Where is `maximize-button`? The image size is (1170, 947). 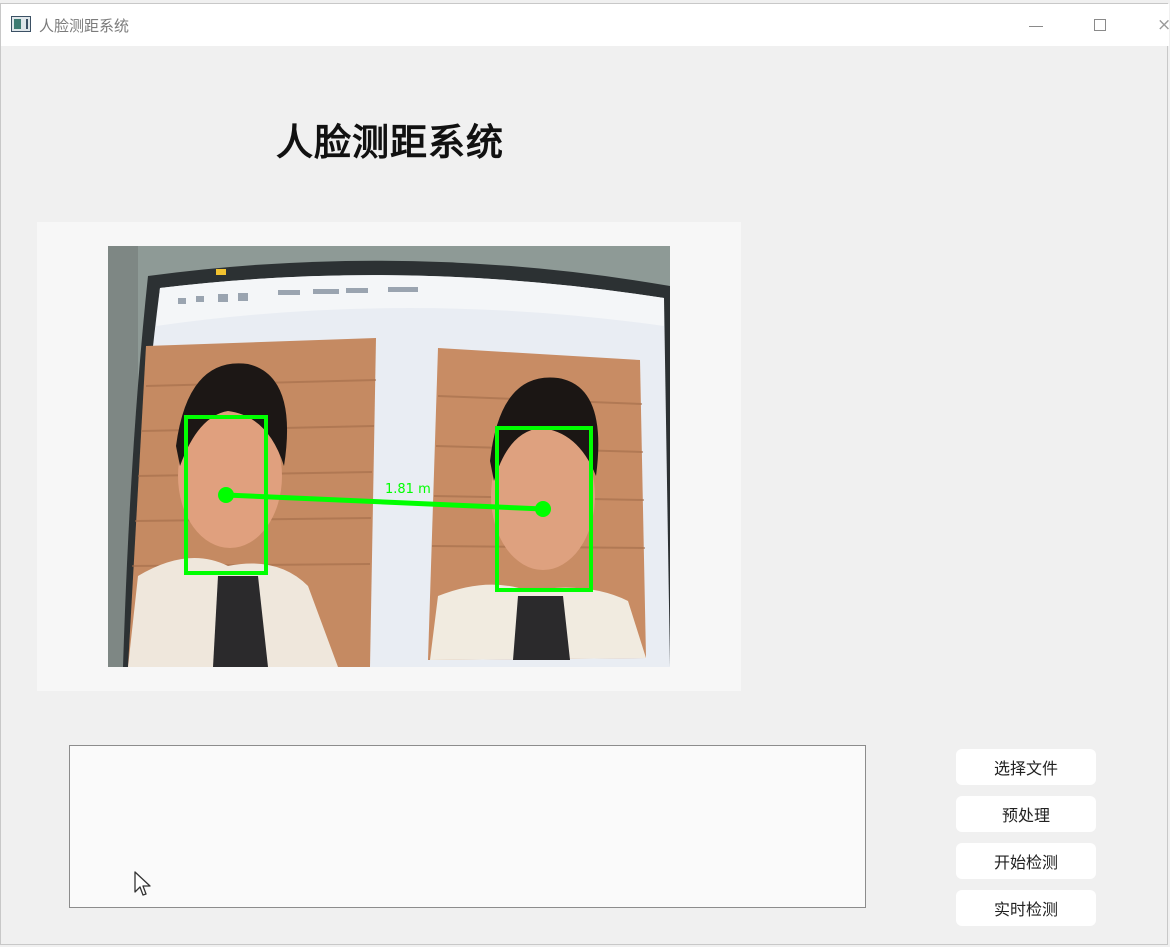
maximize-button is located at coordinates (1100, 25).